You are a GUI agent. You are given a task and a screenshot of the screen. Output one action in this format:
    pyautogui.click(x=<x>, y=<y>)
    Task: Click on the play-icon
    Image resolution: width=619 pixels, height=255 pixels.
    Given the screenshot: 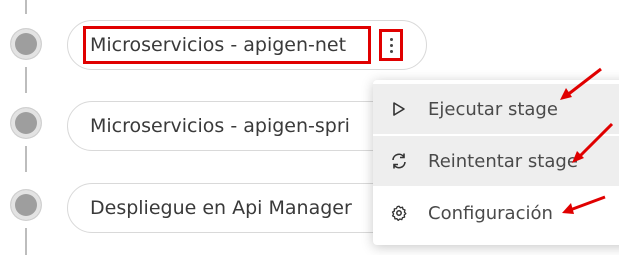 What is the action you would take?
    pyautogui.click(x=399, y=109)
    